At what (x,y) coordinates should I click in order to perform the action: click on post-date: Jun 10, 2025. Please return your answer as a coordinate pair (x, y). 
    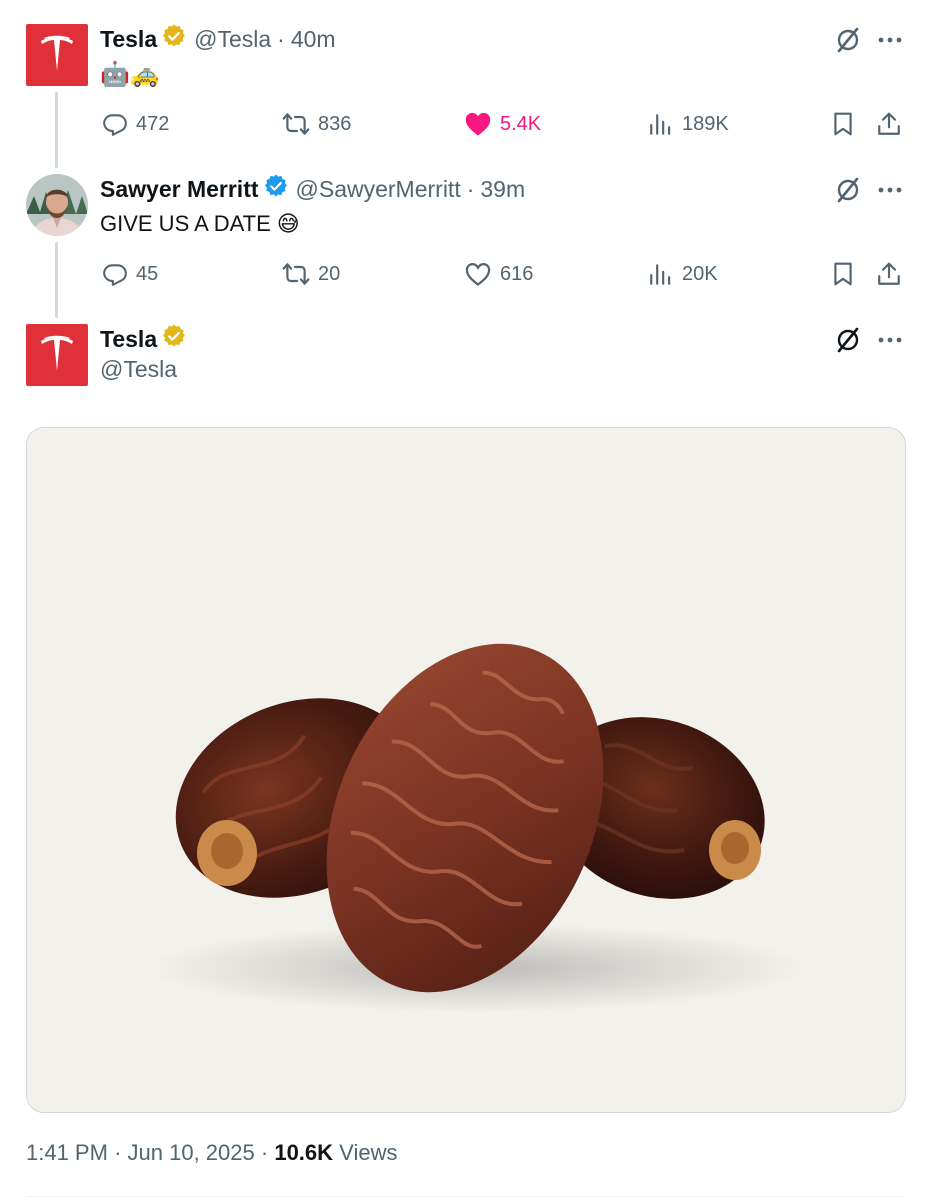
    Looking at the image, I should click on (191, 1152).